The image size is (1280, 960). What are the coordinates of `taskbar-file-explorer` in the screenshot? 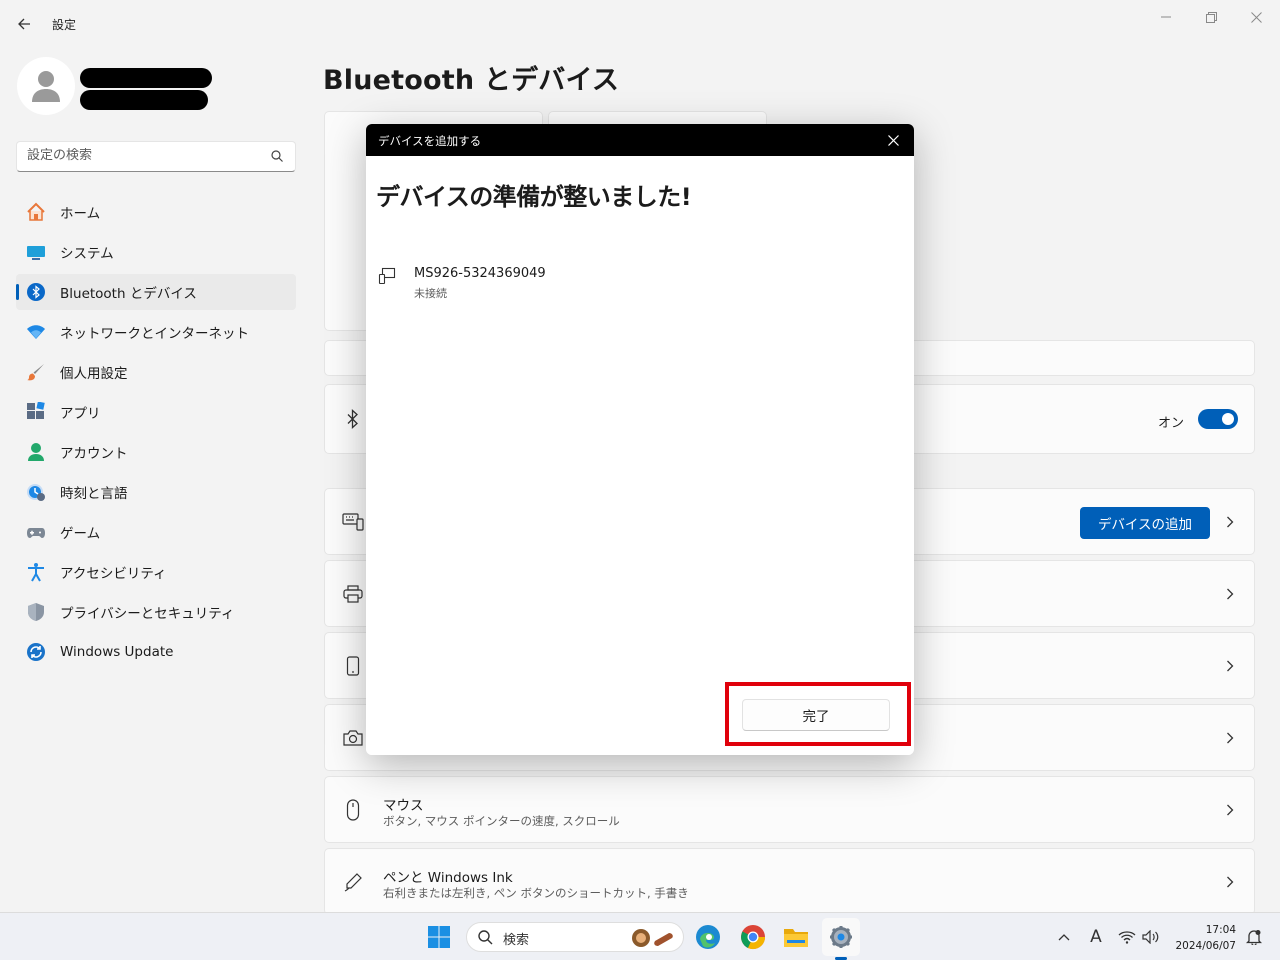 It's located at (796, 937).